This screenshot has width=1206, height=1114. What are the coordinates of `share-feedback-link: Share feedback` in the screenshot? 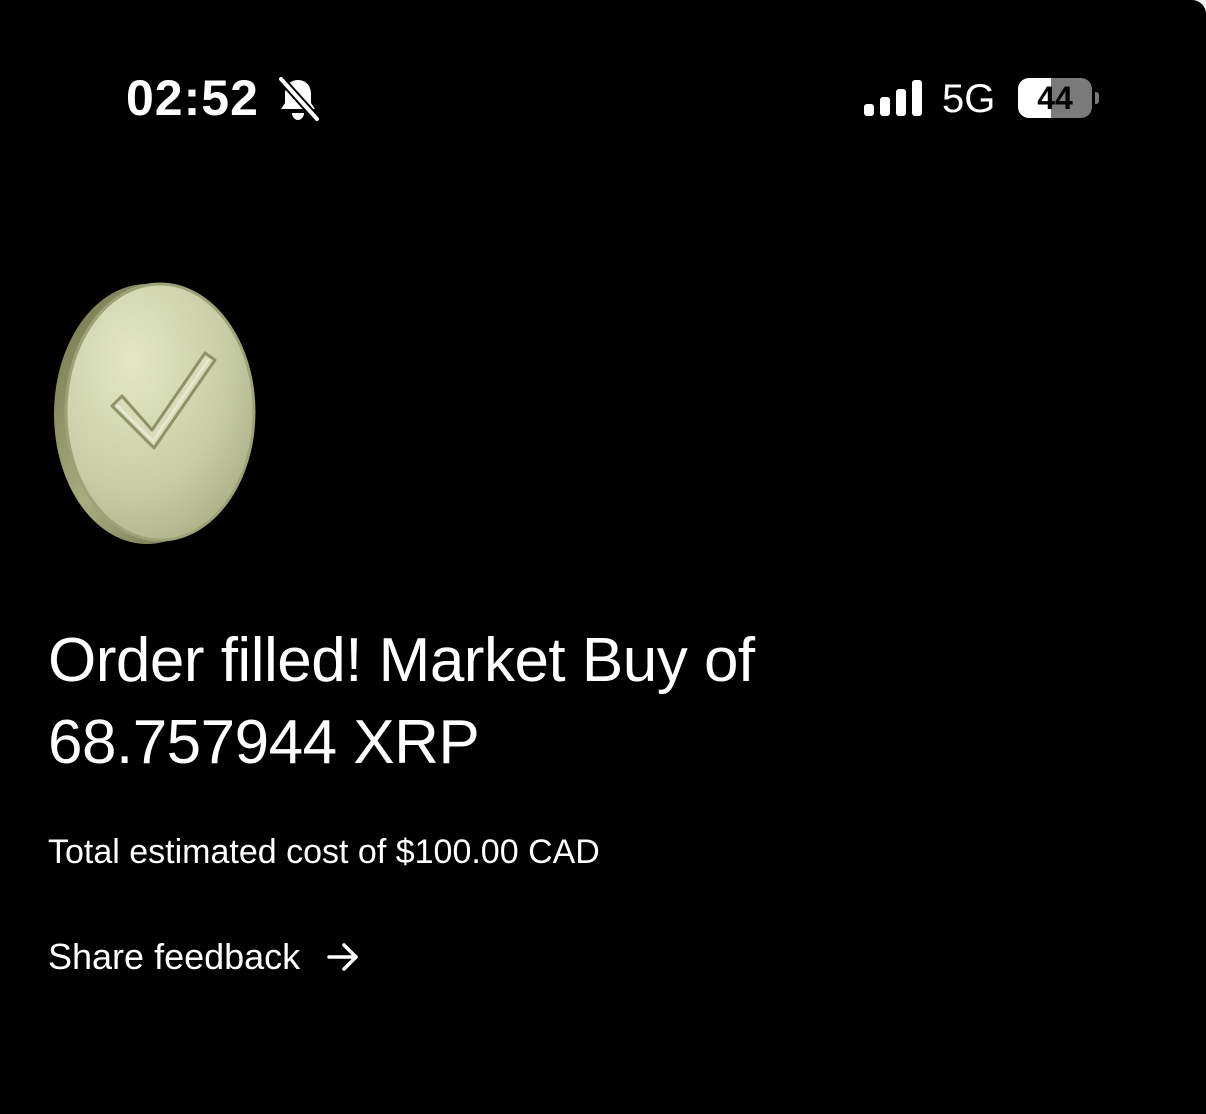 It's located at (204, 957).